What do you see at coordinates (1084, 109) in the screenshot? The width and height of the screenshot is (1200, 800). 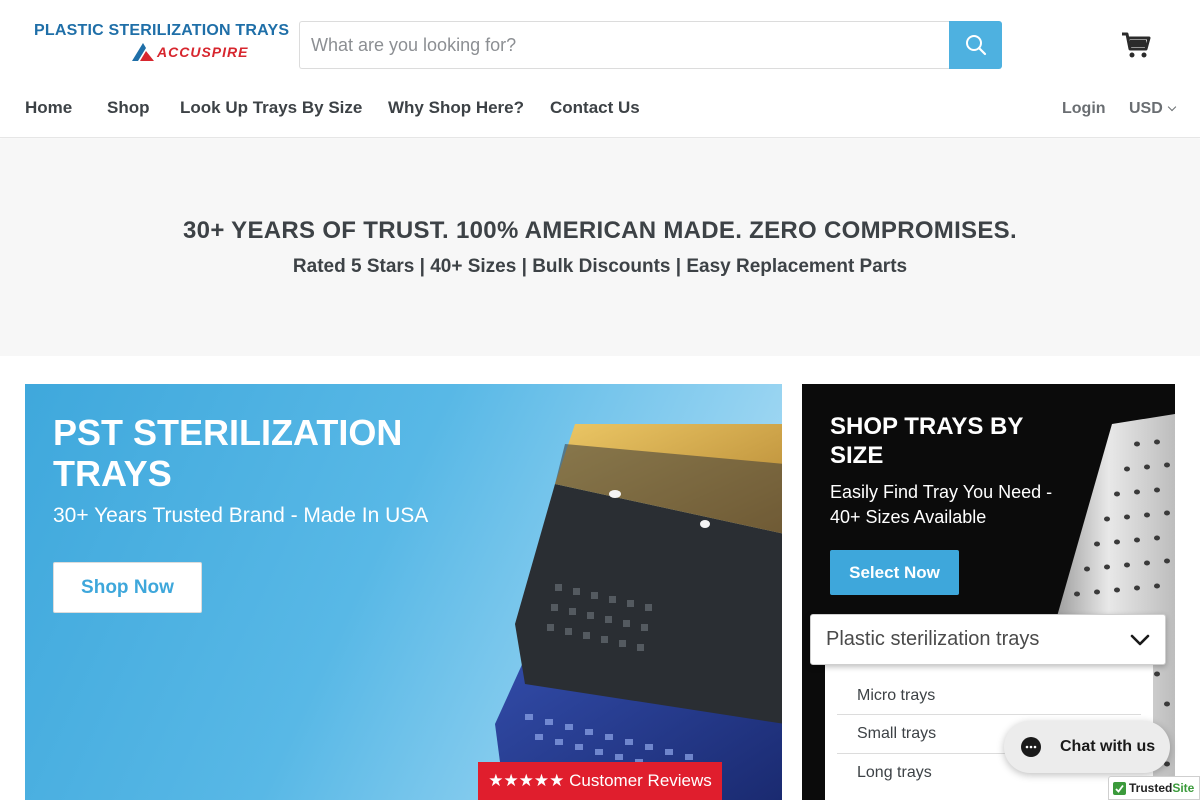 I see `login-link: Login` at bounding box center [1084, 109].